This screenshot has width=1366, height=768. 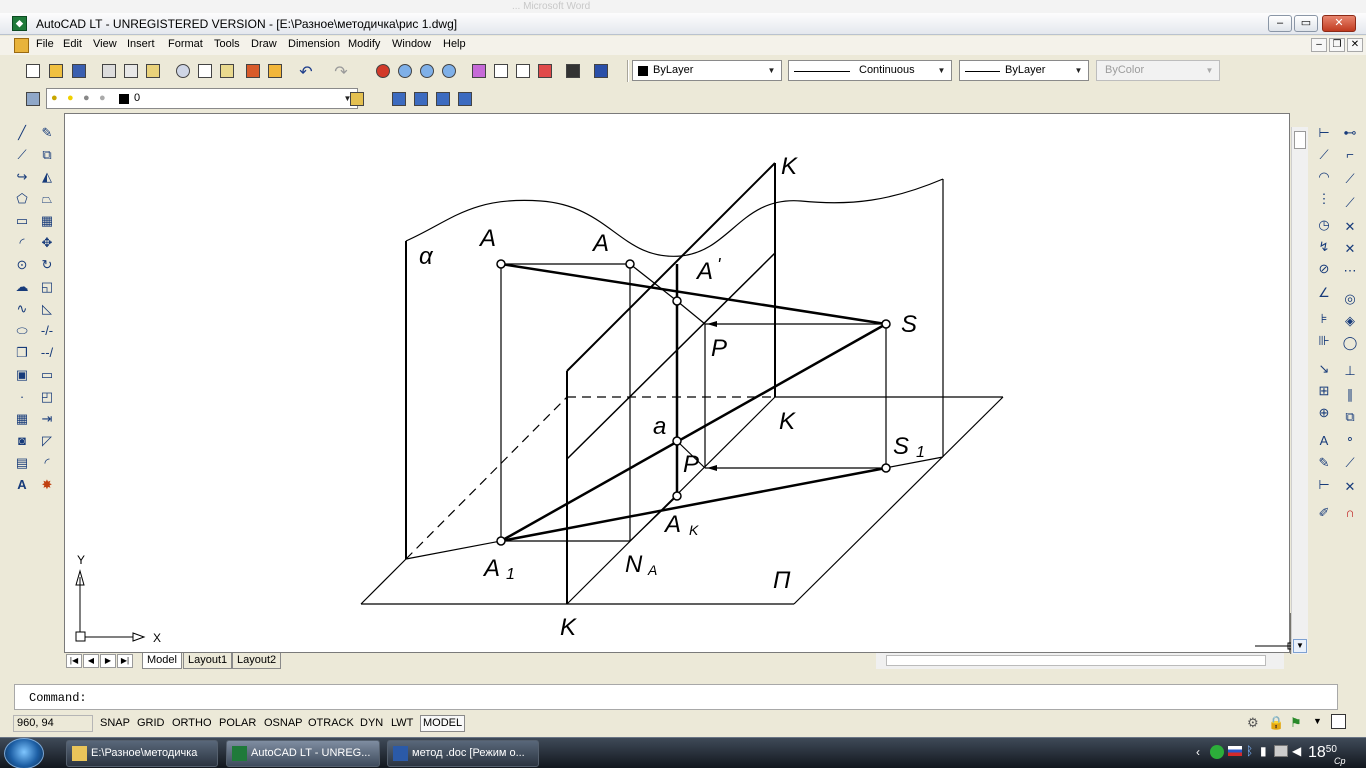 I want to click on zoom-realtime-icon, so click(x=405, y=71).